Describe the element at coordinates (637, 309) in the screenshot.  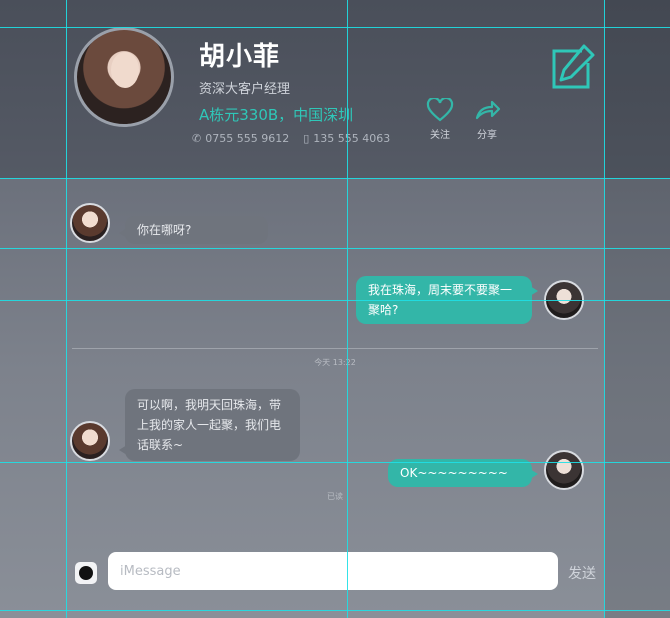
I see `right-panel-strip` at that location.